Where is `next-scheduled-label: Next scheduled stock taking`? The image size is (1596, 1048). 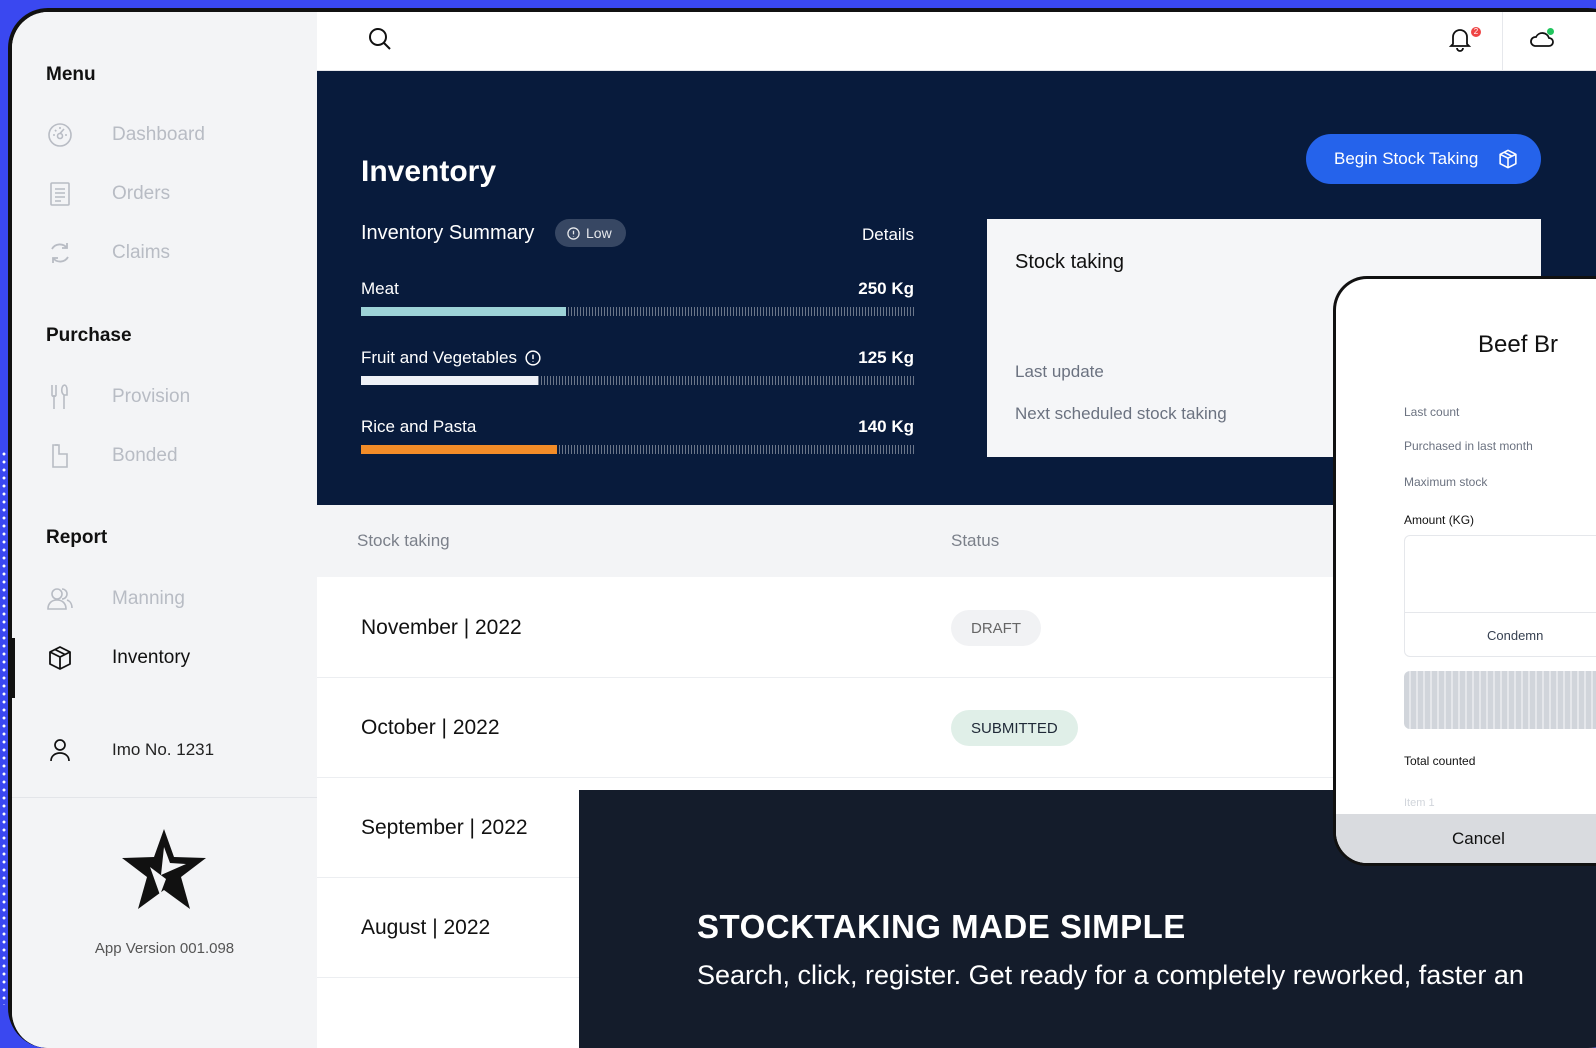 next-scheduled-label: Next scheduled stock taking is located at coordinates (1121, 413).